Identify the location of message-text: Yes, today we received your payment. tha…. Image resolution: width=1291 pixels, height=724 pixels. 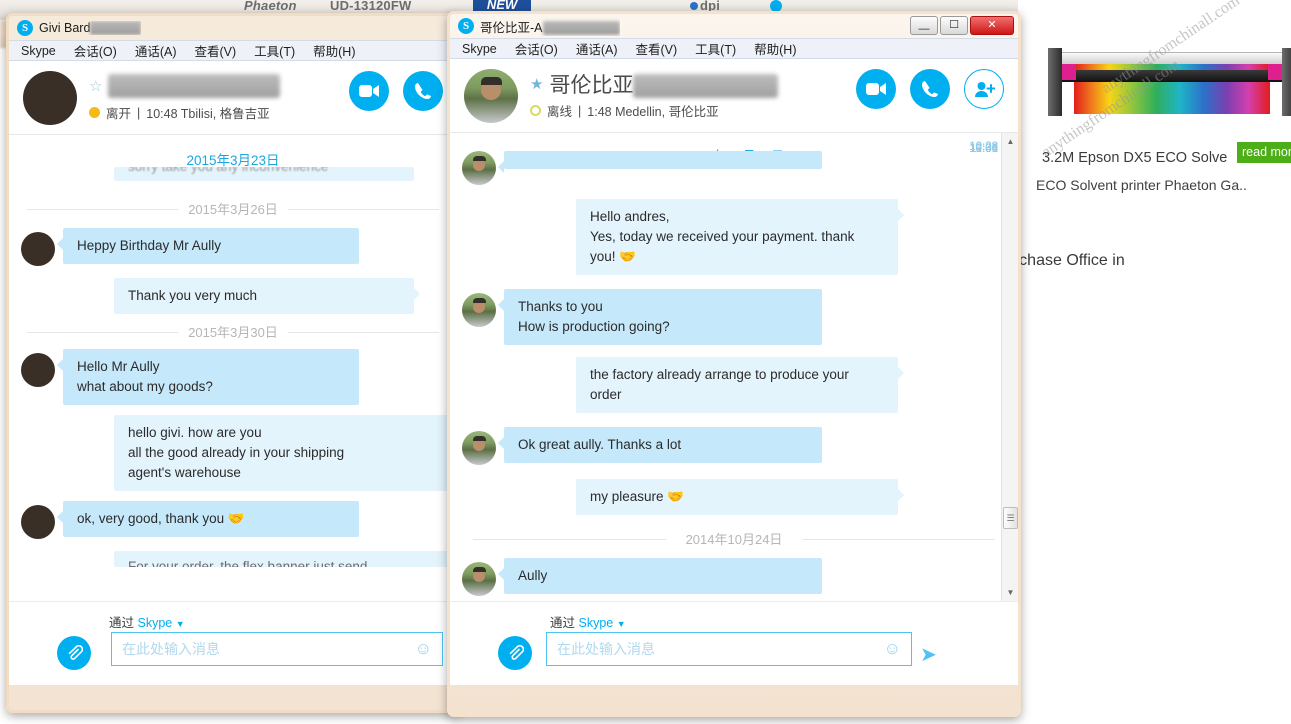
(722, 236).